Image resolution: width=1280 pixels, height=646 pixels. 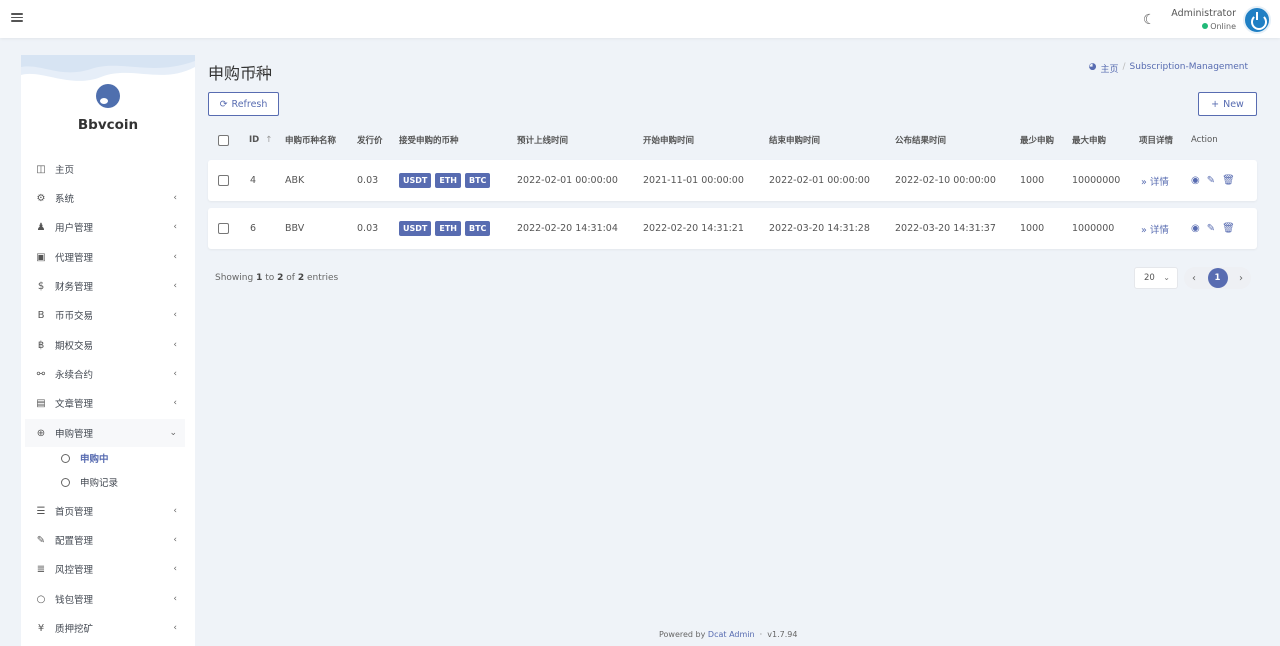 What do you see at coordinates (1089, 141) in the screenshot?
I see `header-max: 最大申购` at bounding box center [1089, 141].